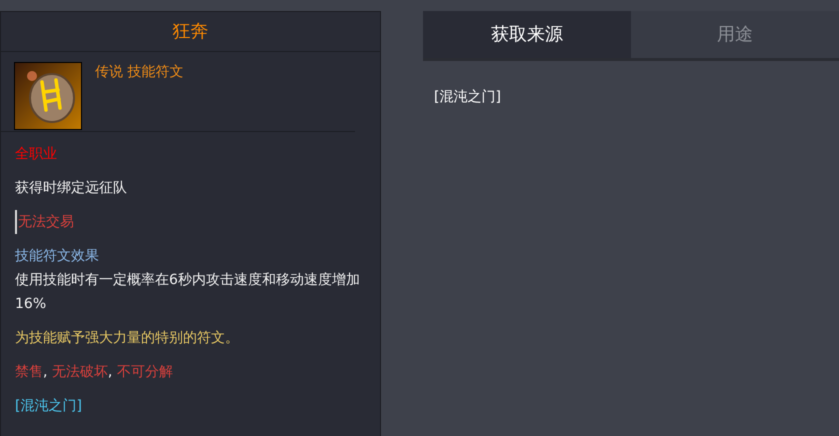  What do you see at coordinates (48, 406) in the screenshot?
I see `item-text: [混沌之门]` at bounding box center [48, 406].